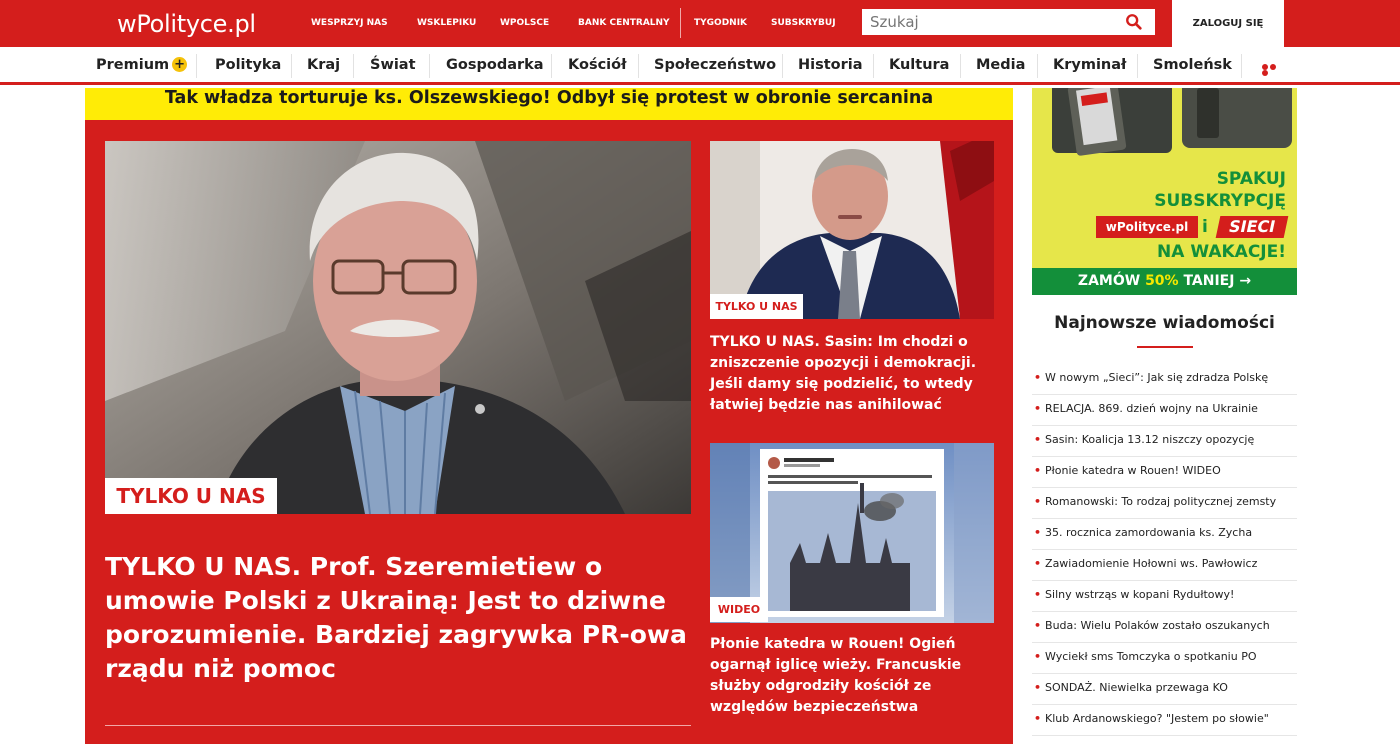 This screenshot has height=756, width=1400. What do you see at coordinates (803, 23) in the screenshot?
I see `subscribe-link: SUBSKRYBUJ` at bounding box center [803, 23].